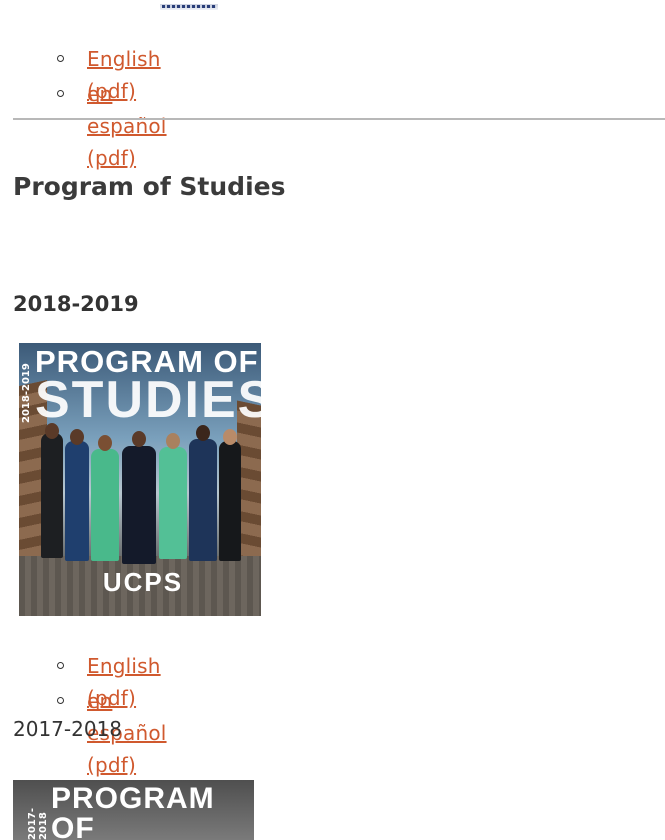  I want to click on cover-year-vertical: 2017-2018, so click(38, 824).